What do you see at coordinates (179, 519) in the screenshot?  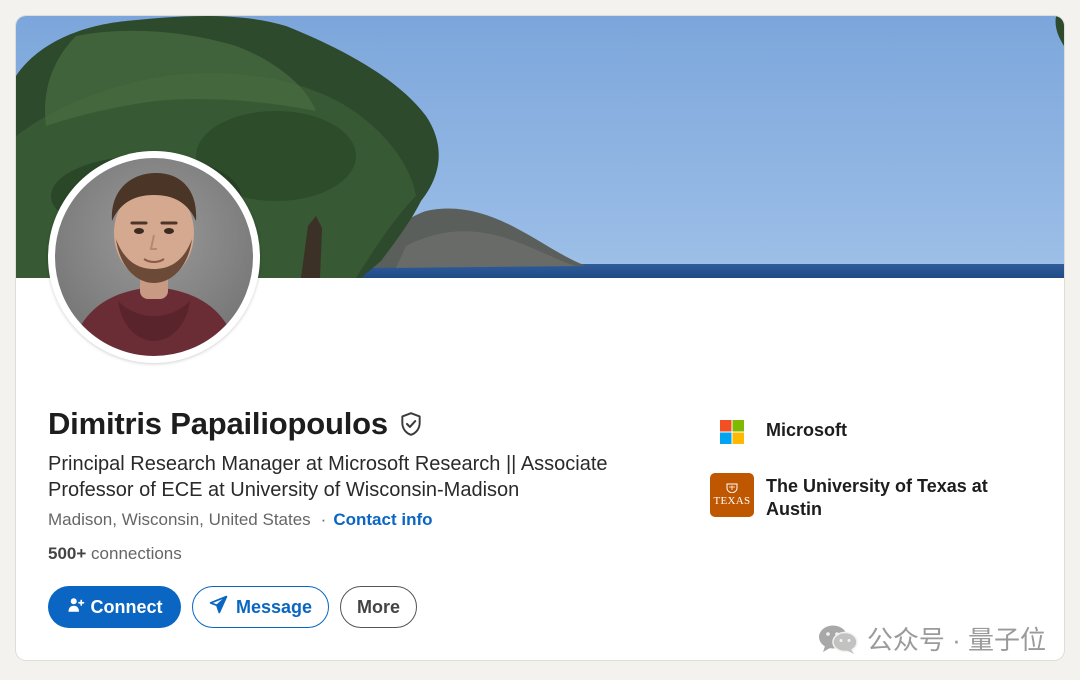 I see `profile-location: Madison, Wisconsin, United States` at bounding box center [179, 519].